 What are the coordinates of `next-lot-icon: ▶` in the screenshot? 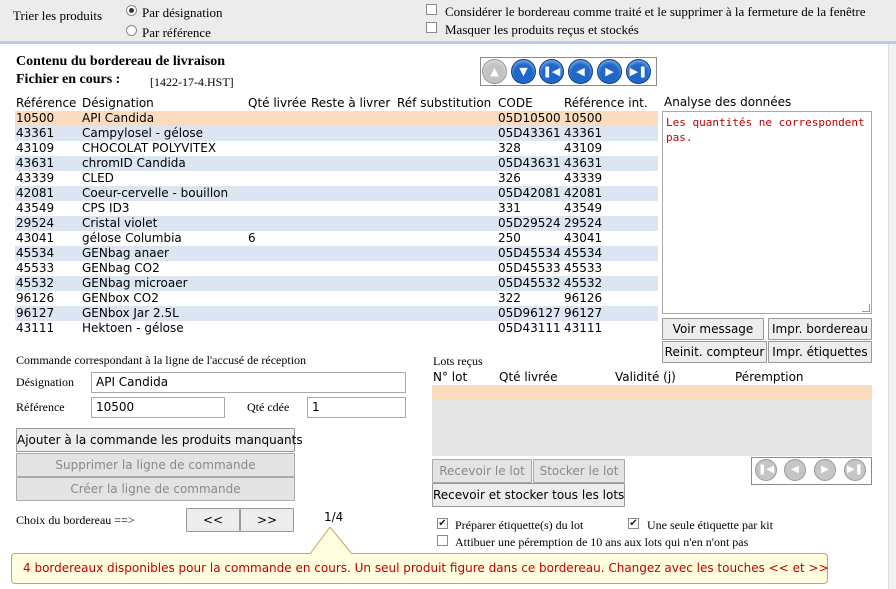 It's located at (825, 470).